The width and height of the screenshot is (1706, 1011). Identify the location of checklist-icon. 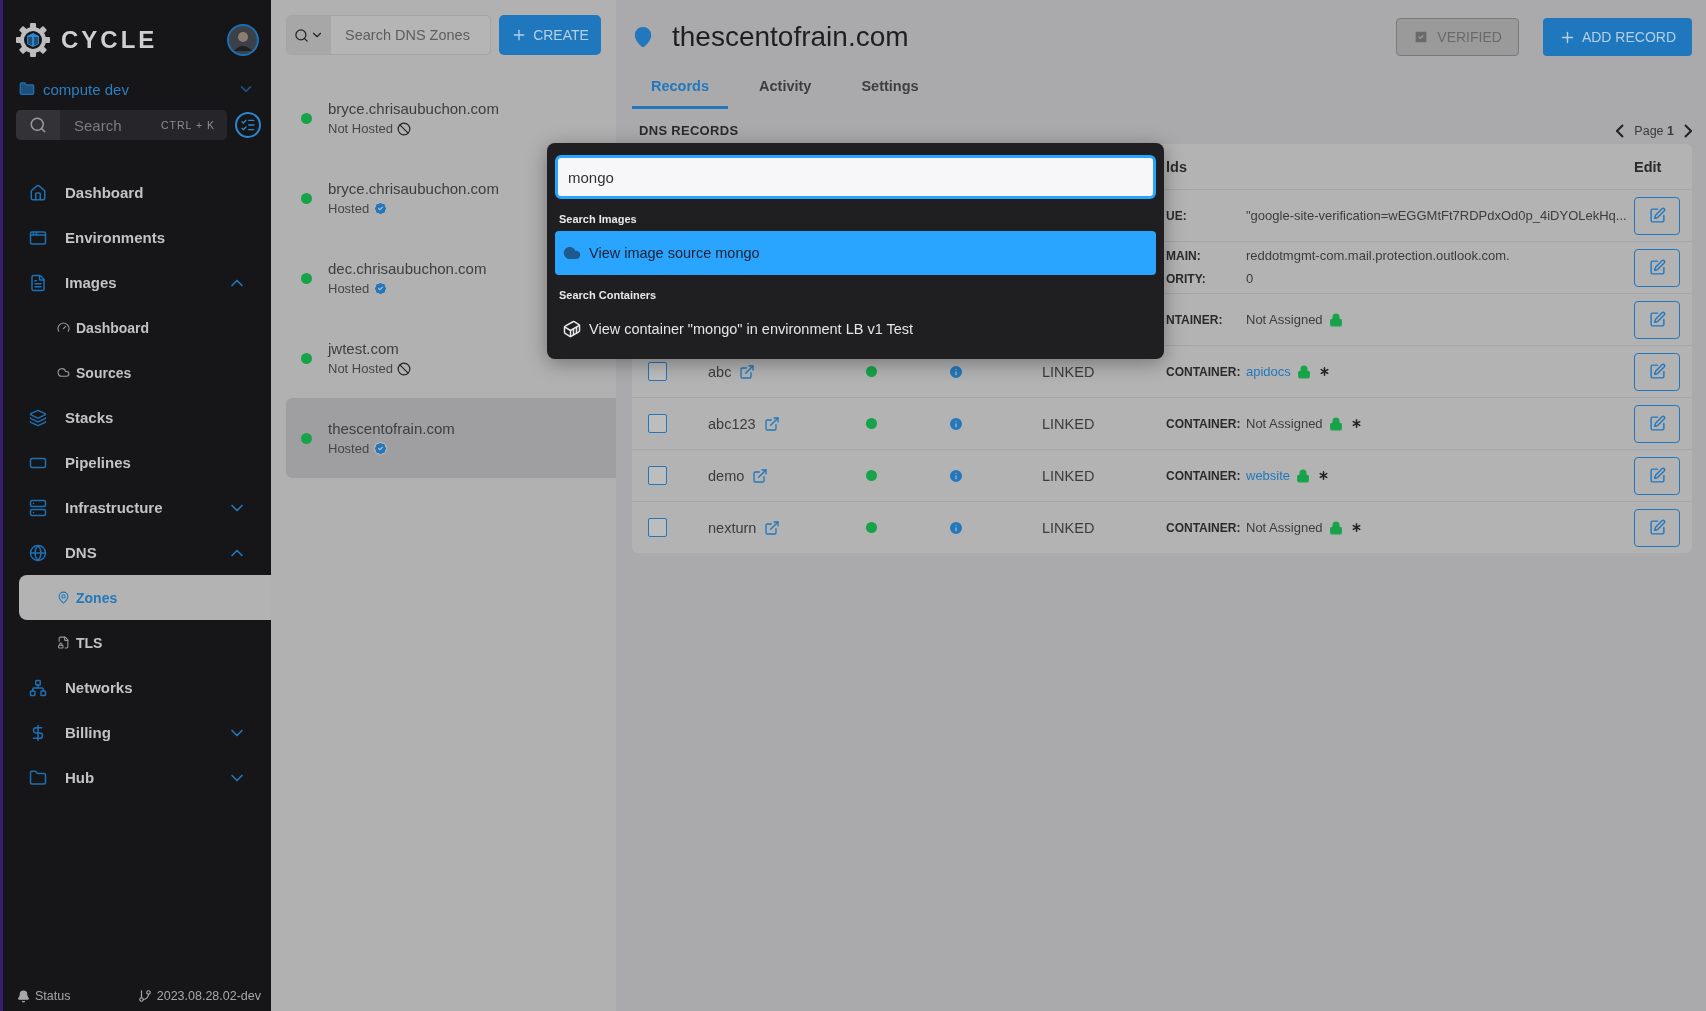
(248, 125).